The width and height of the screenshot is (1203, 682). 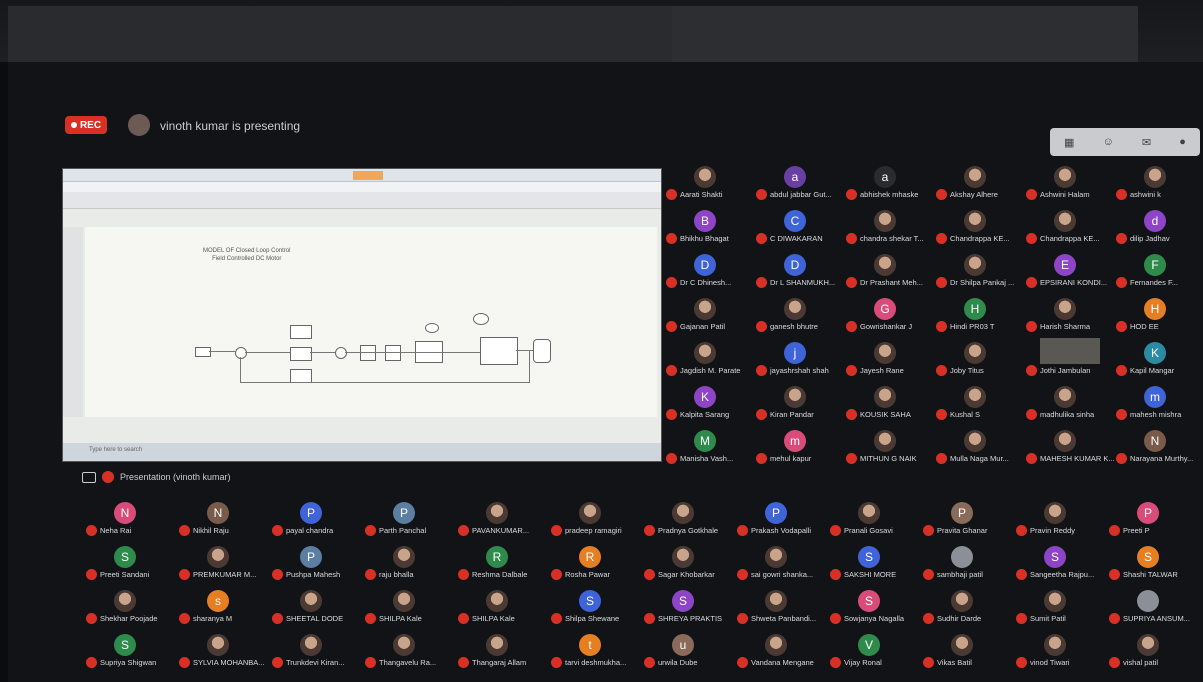 What do you see at coordinates (875, 520) in the screenshot?
I see `participant-tile: Pranali Gosavi` at bounding box center [875, 520].